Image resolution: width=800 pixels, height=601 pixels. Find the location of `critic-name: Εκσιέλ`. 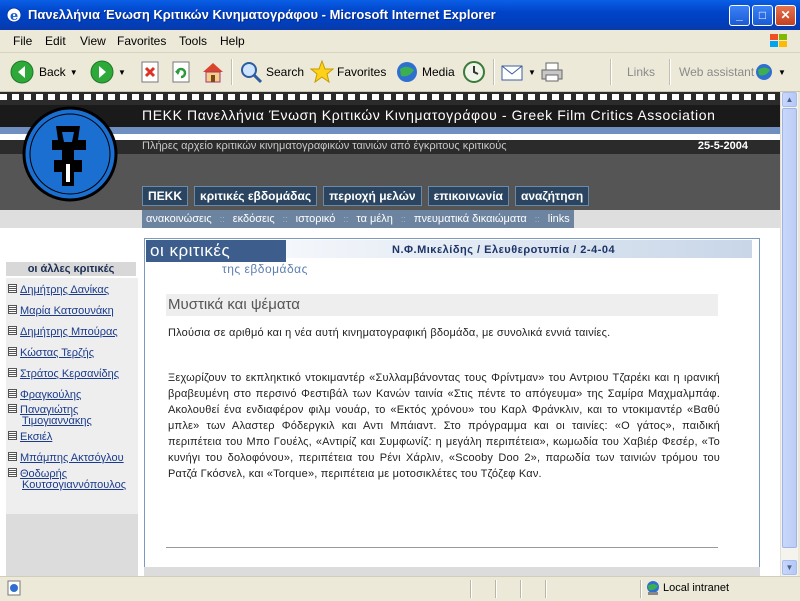

critic-name: Εκσιέλ is located at coordinates (36, 437).